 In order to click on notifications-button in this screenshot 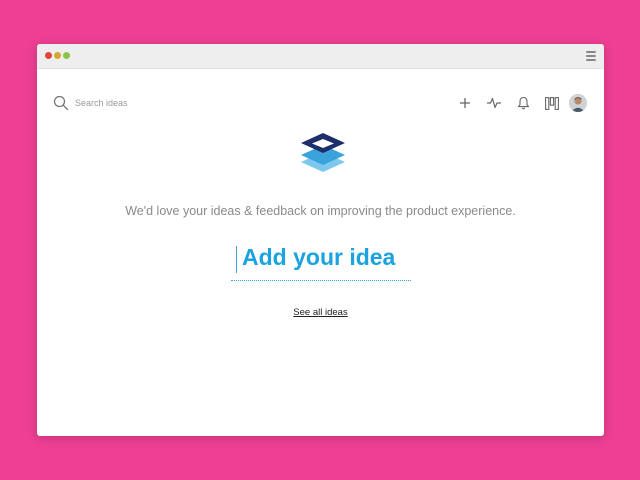, I will do `click(523, 103)`.